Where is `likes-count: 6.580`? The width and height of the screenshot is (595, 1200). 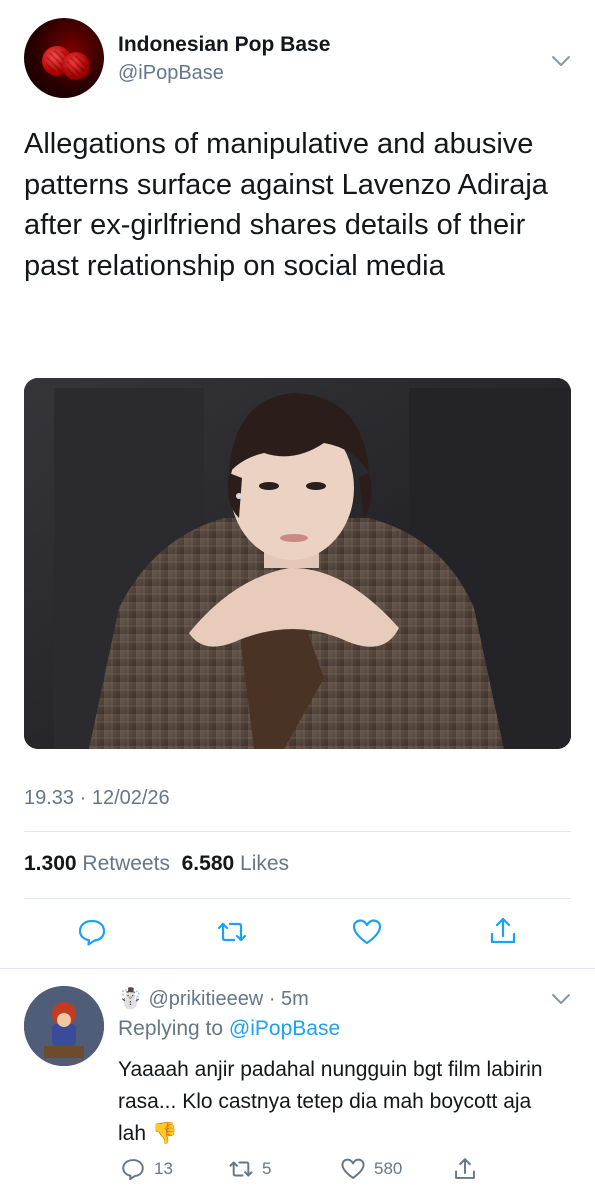
likes-count: 6.580 is located at coordinates (208, 863).